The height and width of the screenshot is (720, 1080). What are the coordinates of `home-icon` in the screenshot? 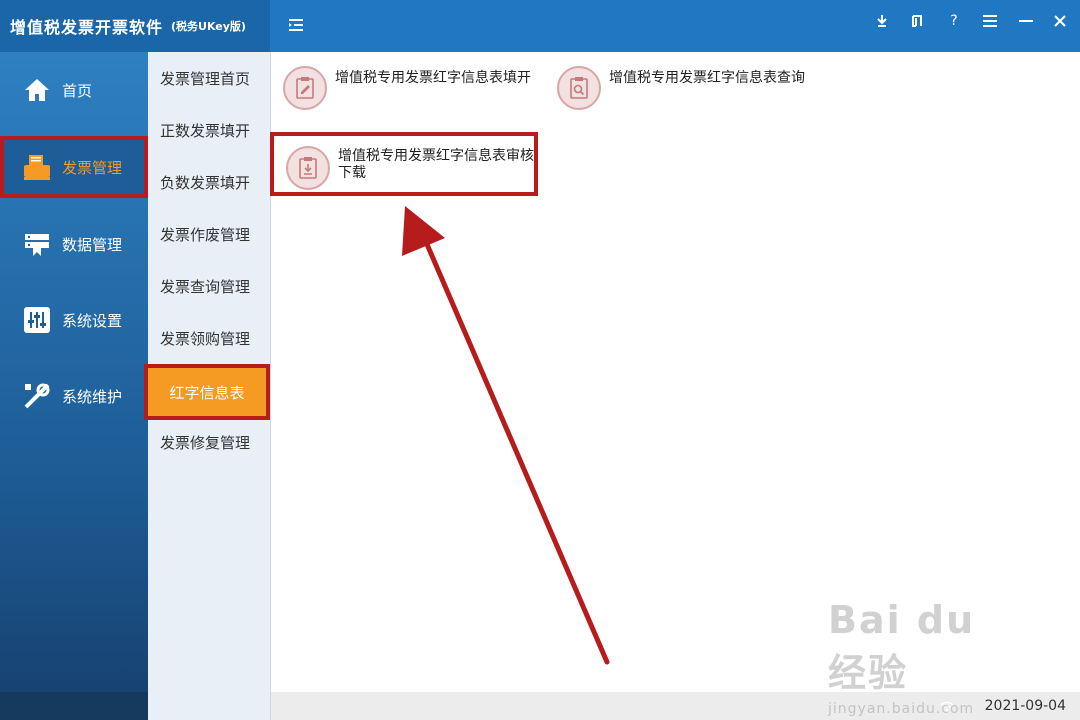 It's located at (37, 90).